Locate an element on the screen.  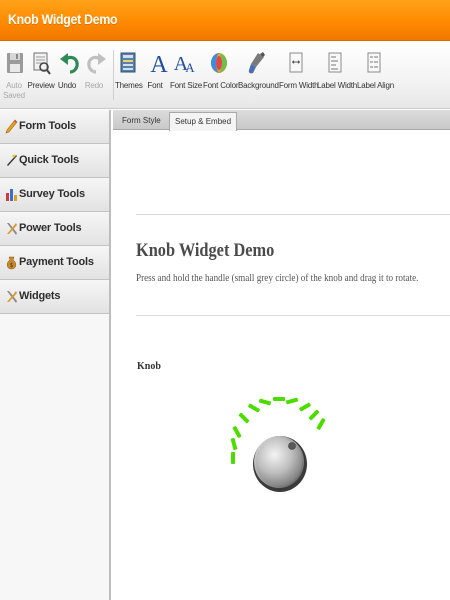
auto-saved-label: Auto is located at coordinates (14, 85).